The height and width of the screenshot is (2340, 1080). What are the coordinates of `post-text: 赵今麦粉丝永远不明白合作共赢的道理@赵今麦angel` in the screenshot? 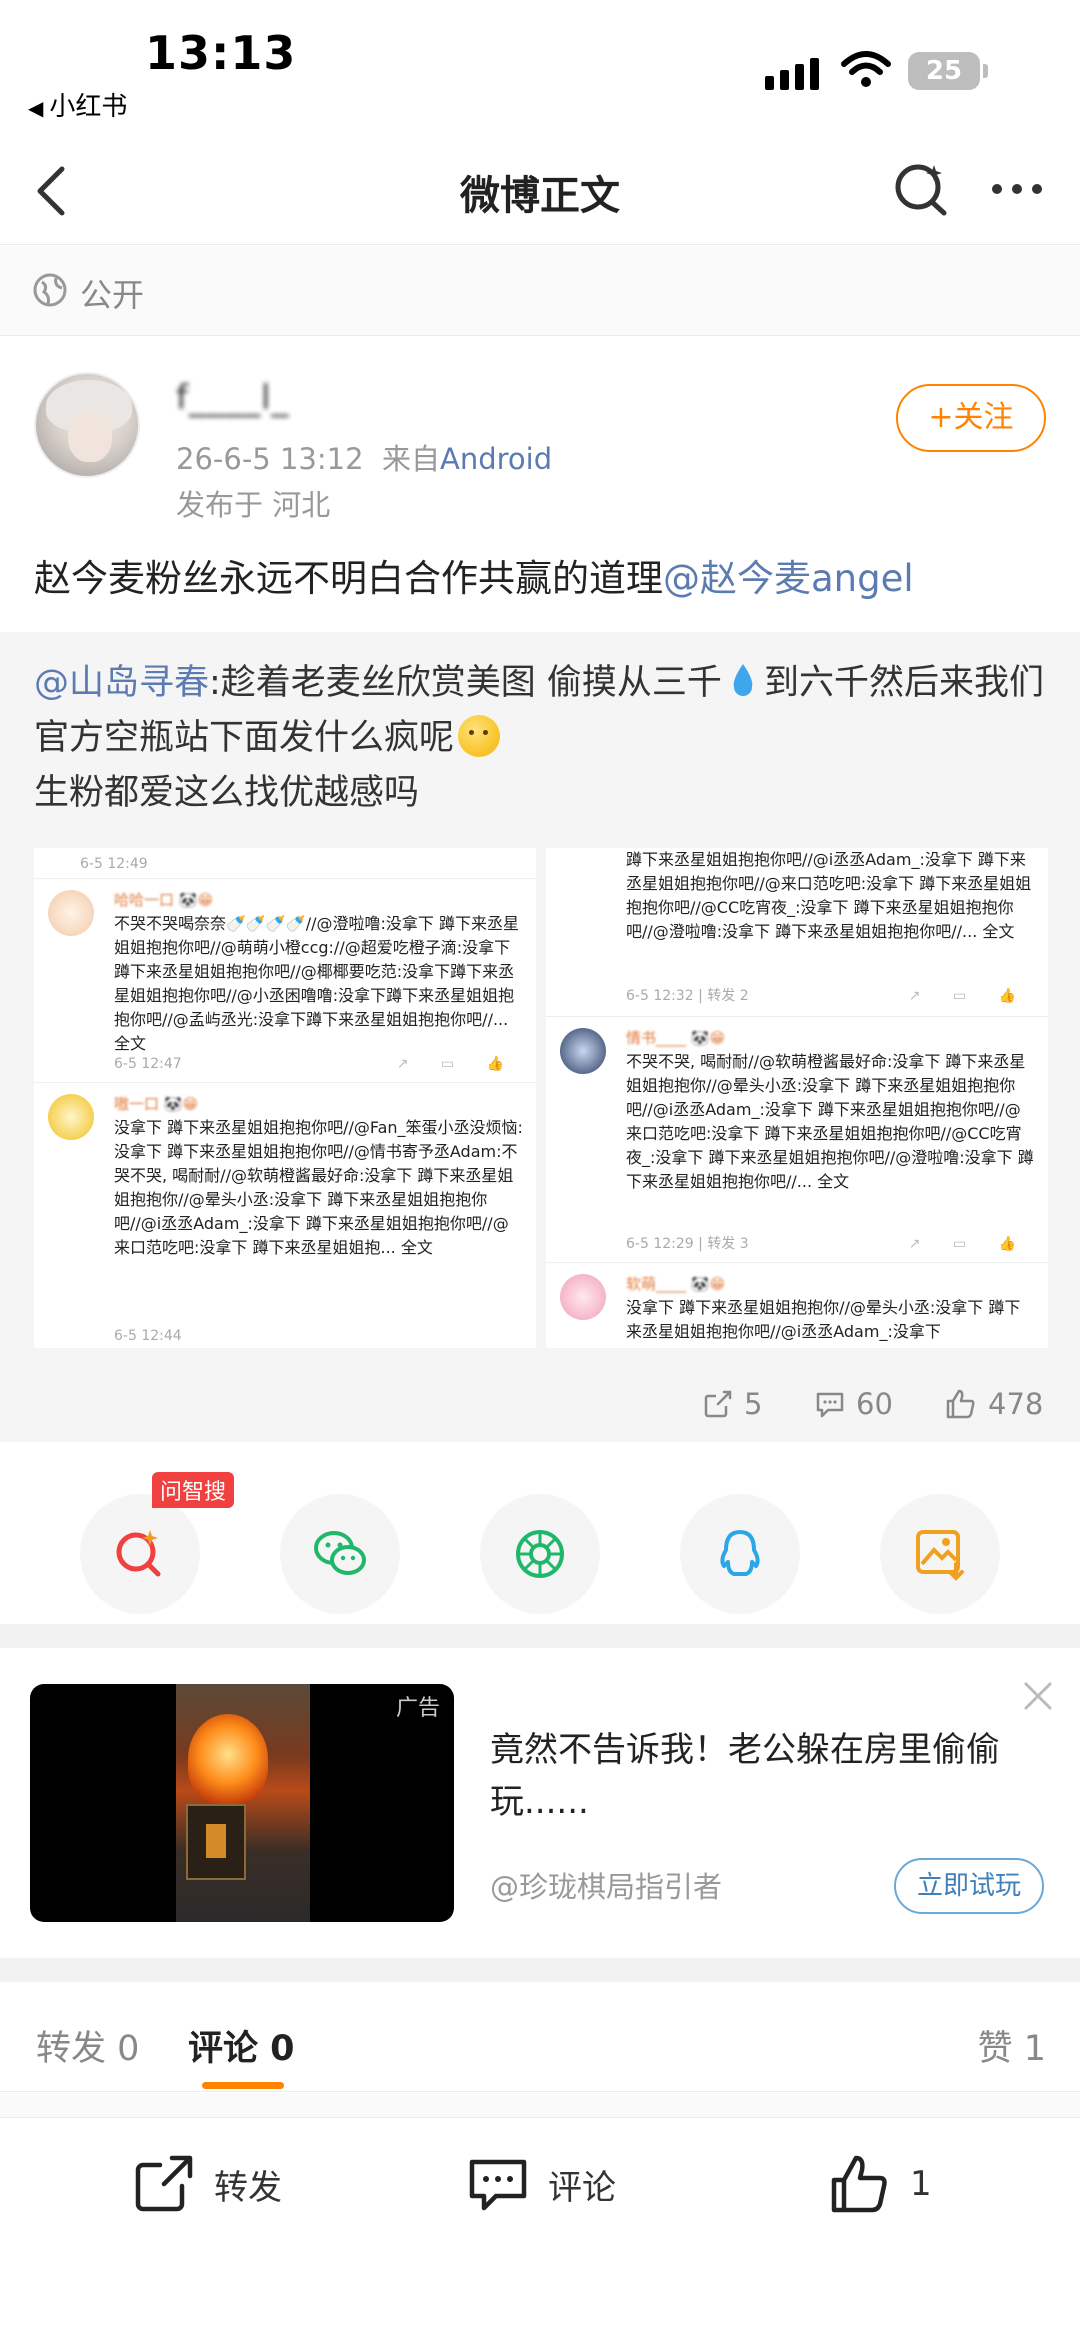 It's located at (474, 575).